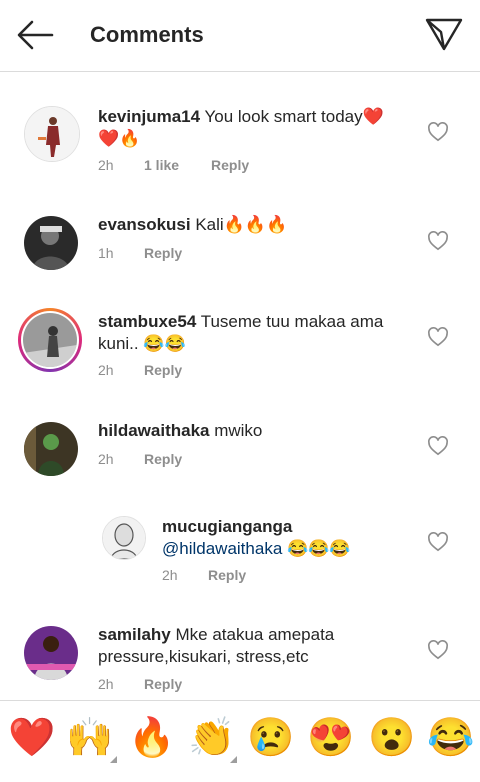 The image size is (480, 782). I want to click on story-ring, so click(50, 340).